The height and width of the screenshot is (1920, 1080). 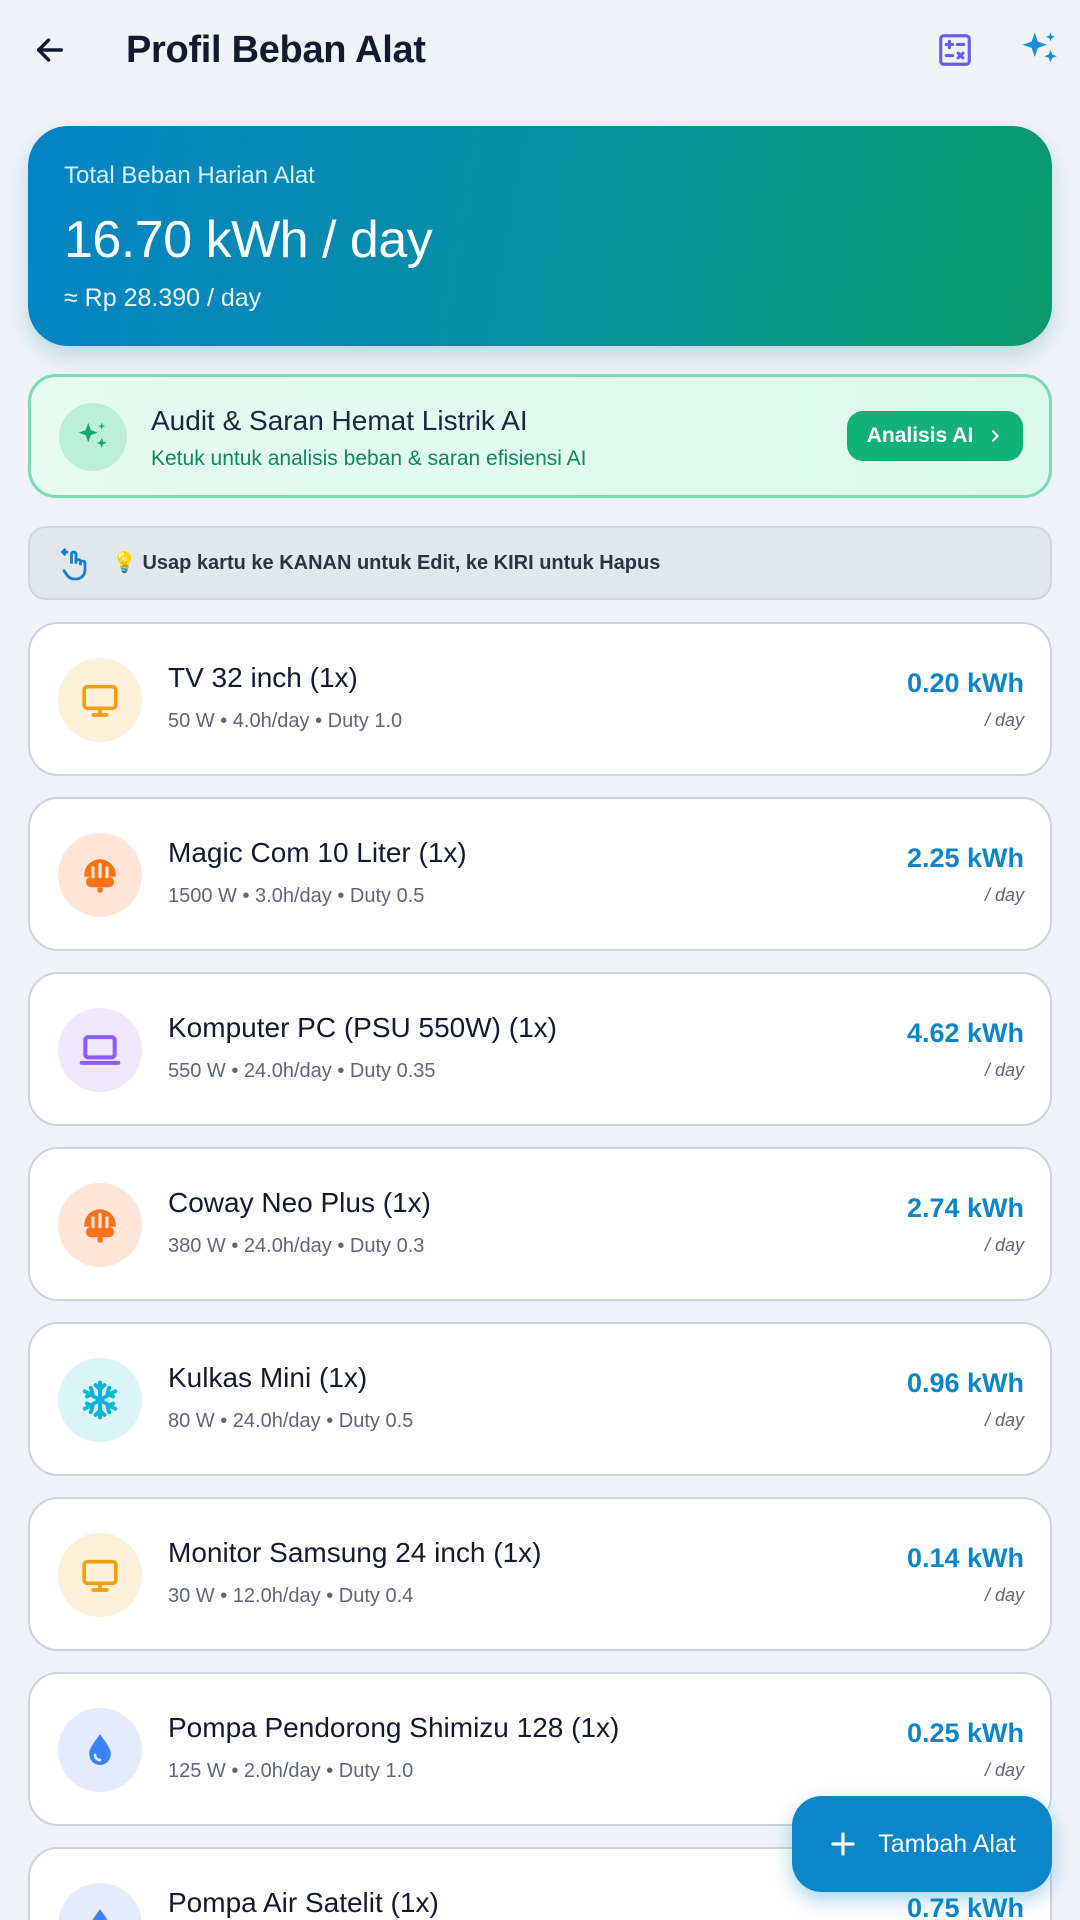 I want to click on appliance-meta: 125 W • 2.0h/day • Duty 1.0, so click(x=291, y=1771).